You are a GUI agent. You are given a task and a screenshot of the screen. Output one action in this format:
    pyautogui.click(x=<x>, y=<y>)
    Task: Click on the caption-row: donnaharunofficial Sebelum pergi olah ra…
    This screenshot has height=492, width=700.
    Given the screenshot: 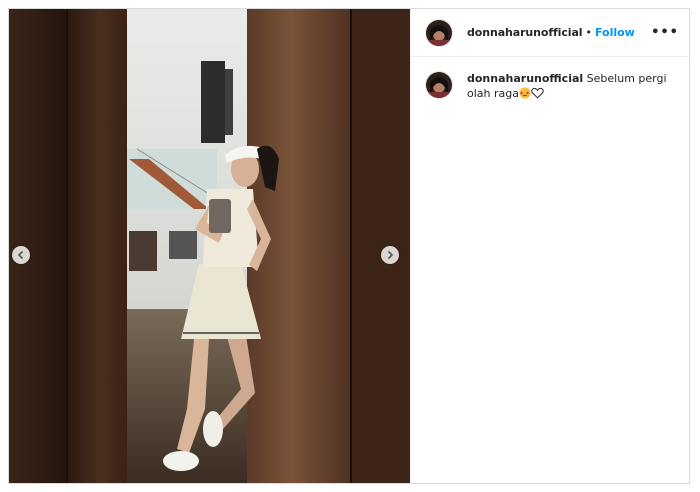 What is the action you would take?
    pyautogui.click(x=550, y=79)
    